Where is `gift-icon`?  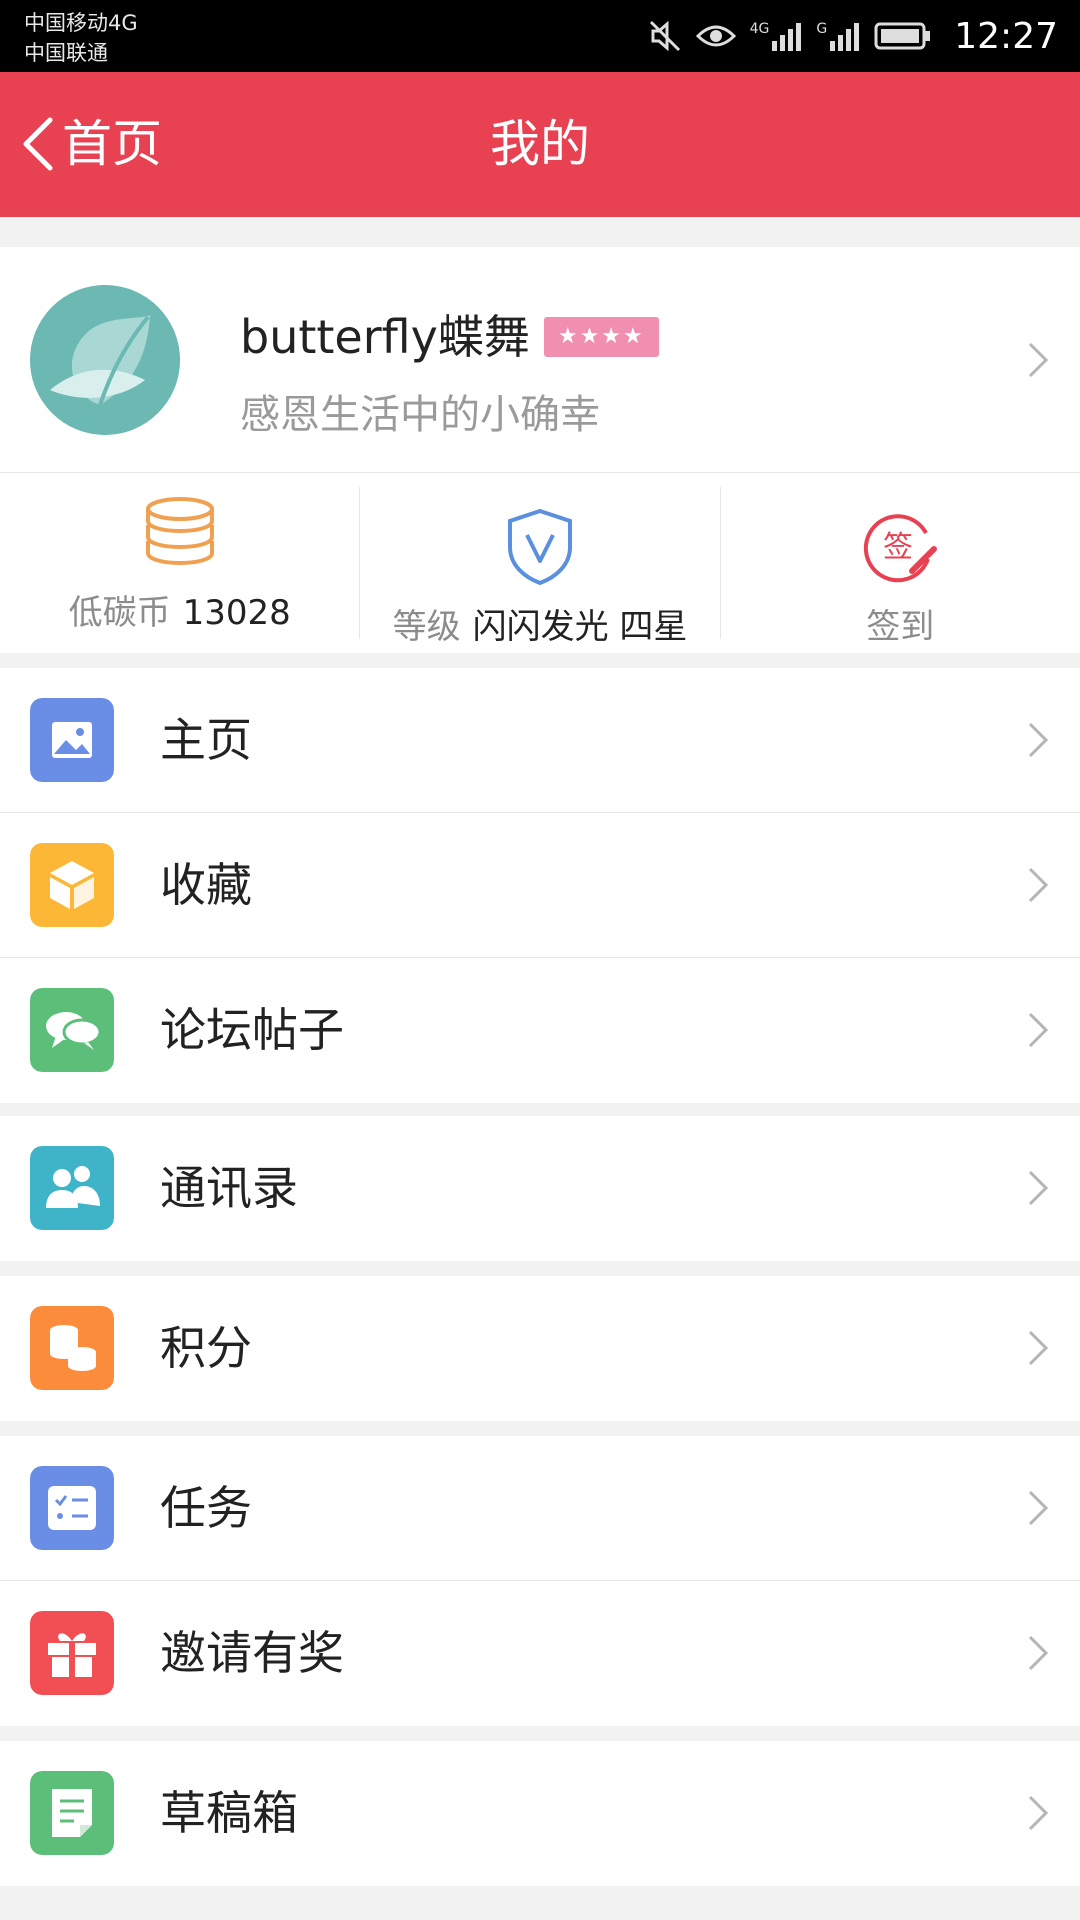
gift-icon is located at coordinates (72, 1653).